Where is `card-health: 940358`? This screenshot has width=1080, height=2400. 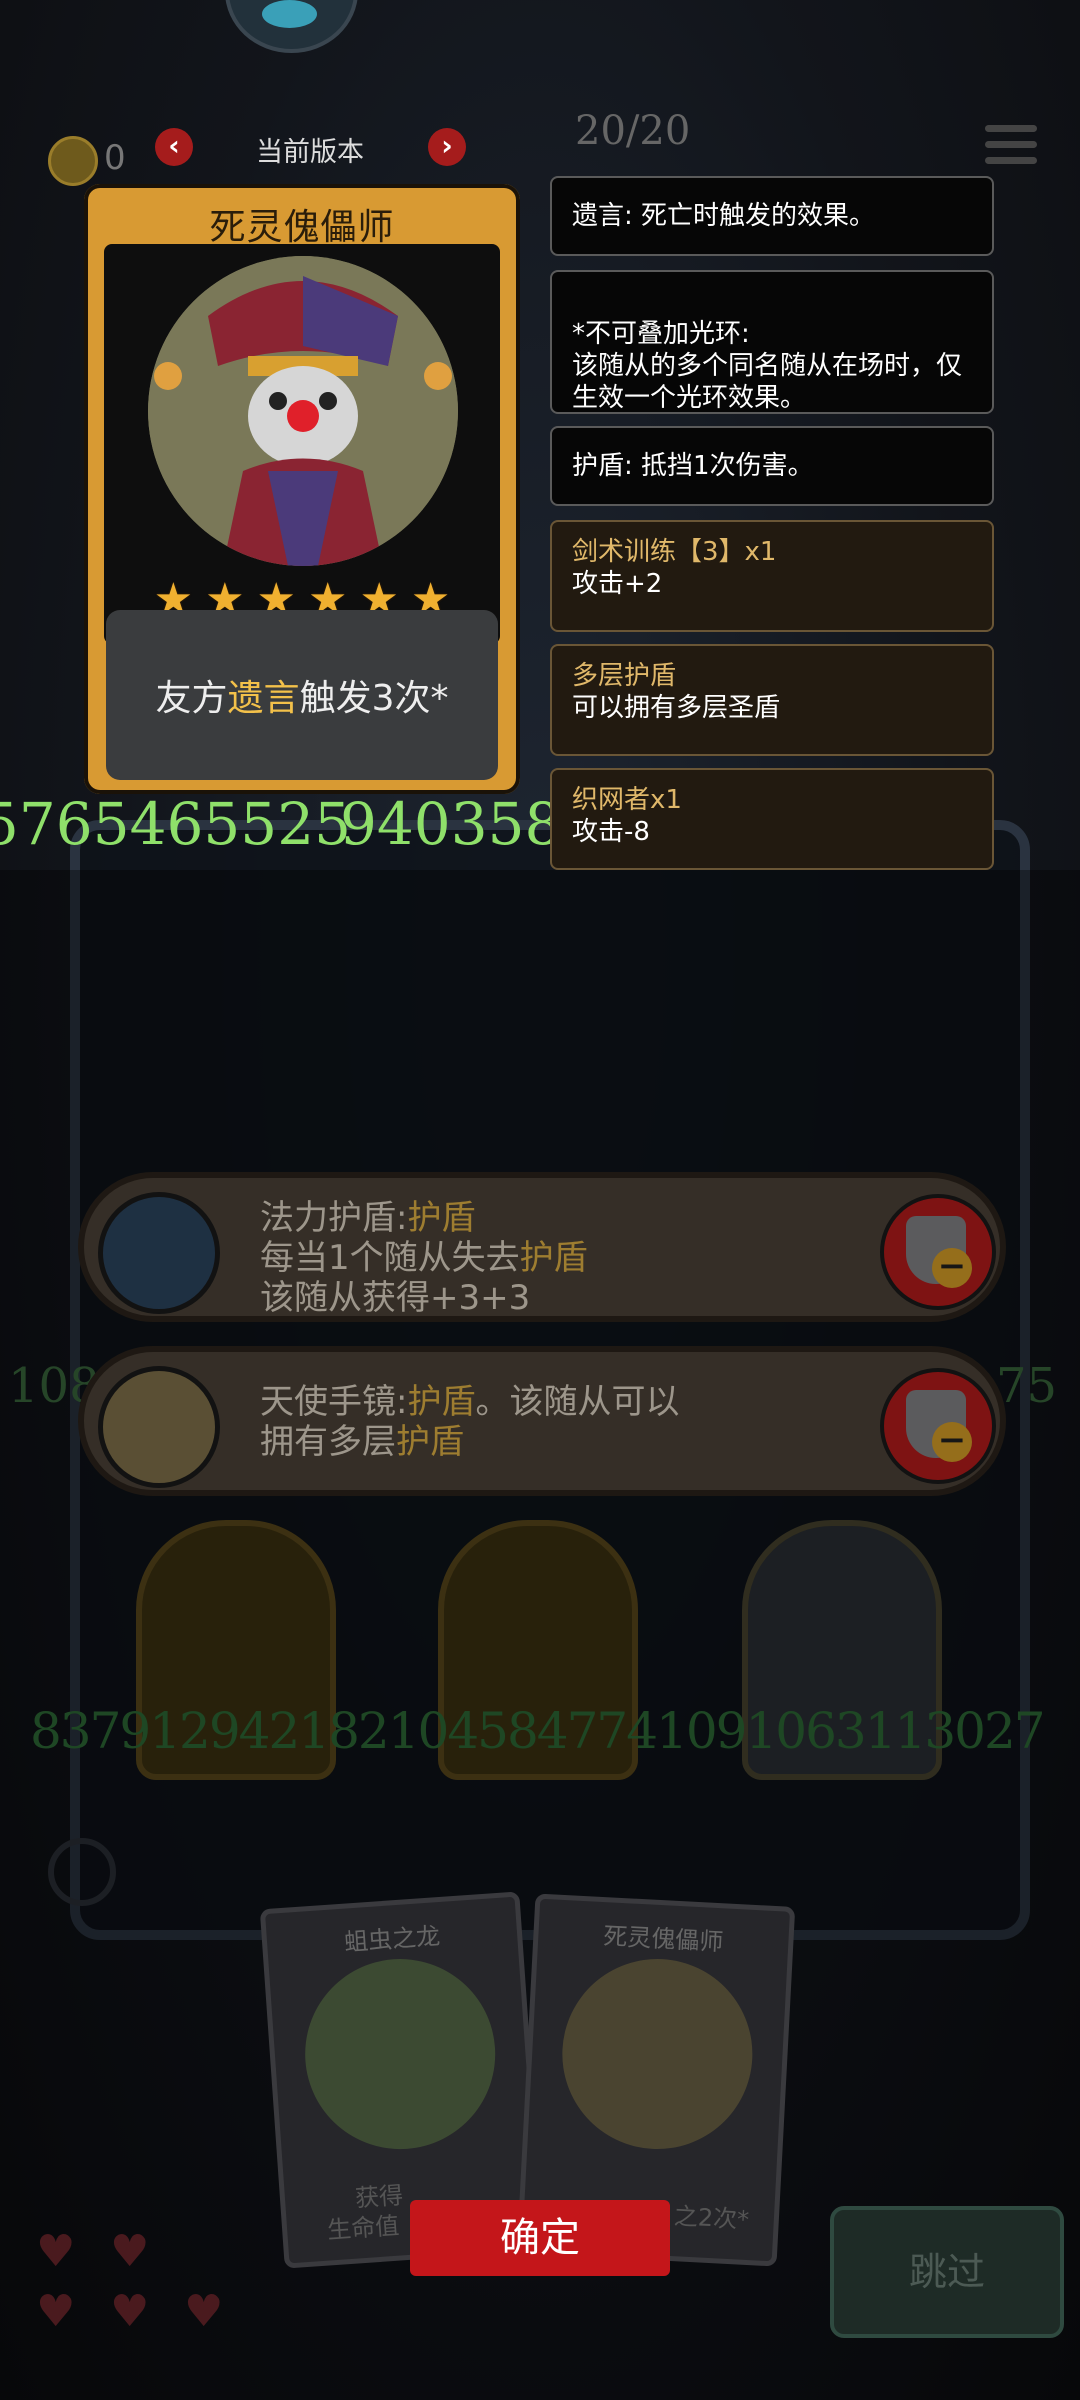
card-health: 940358 is located at coordinates (451, 824).